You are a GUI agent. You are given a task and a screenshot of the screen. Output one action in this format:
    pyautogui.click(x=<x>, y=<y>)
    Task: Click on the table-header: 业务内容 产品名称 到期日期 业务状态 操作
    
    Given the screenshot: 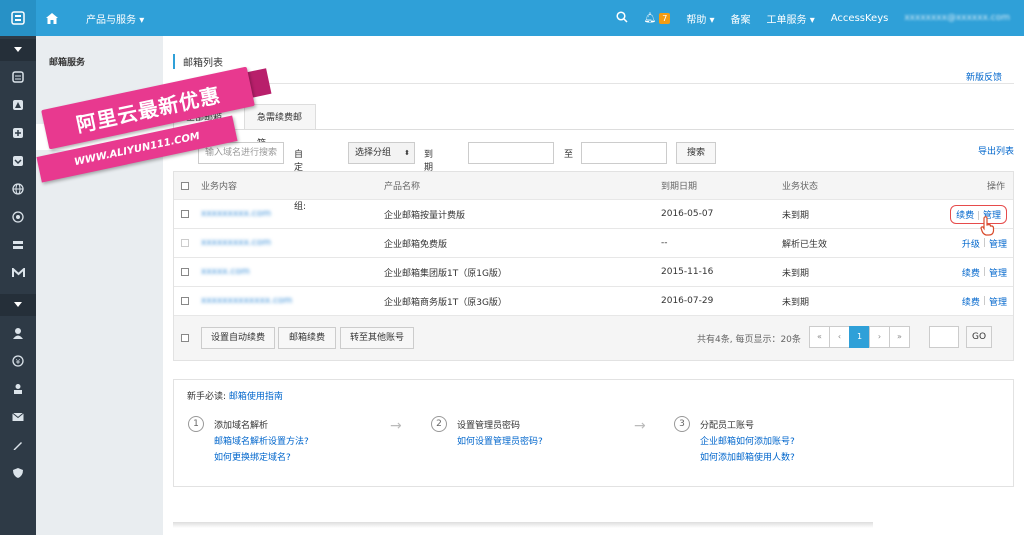 What is the action you would take?
    pyautogui.click(x=593, y=186)
    